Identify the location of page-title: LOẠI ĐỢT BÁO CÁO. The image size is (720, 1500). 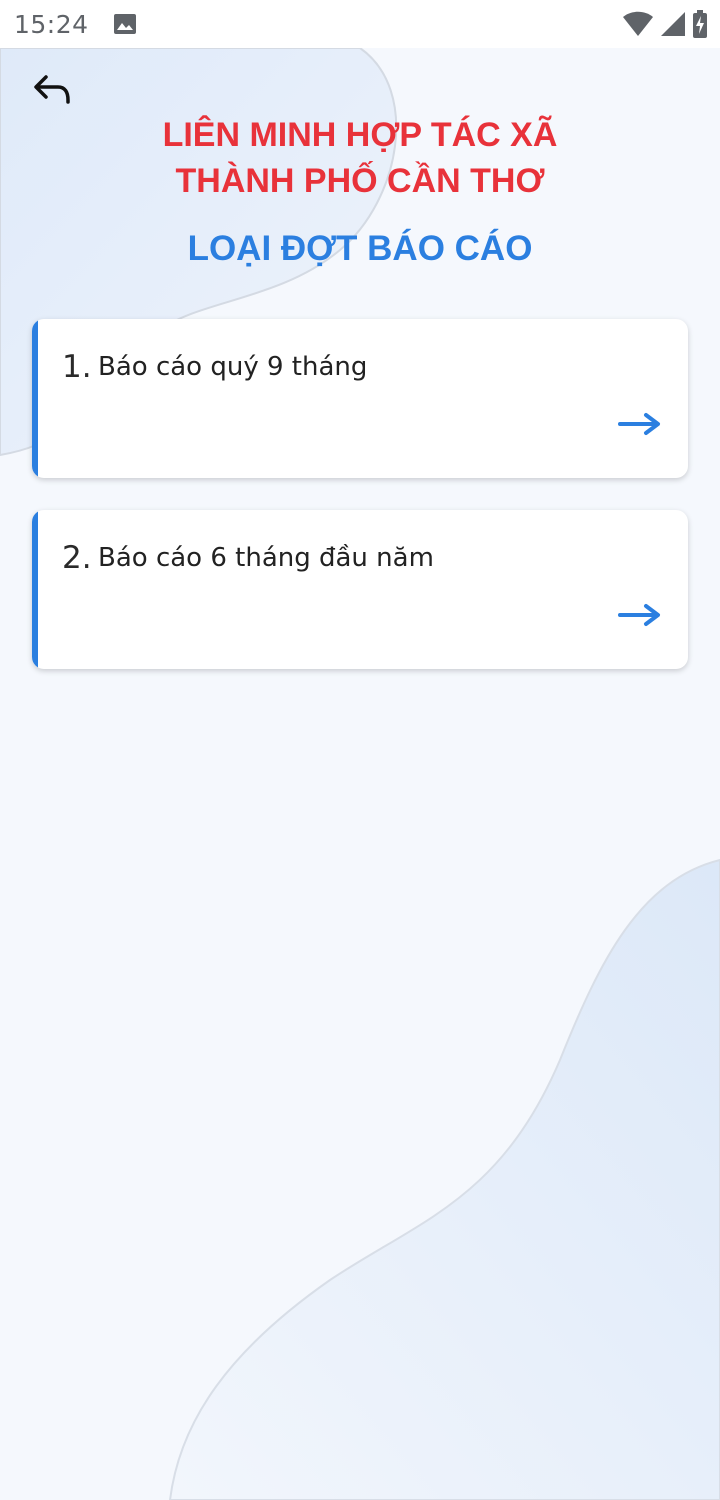
(360, 248).